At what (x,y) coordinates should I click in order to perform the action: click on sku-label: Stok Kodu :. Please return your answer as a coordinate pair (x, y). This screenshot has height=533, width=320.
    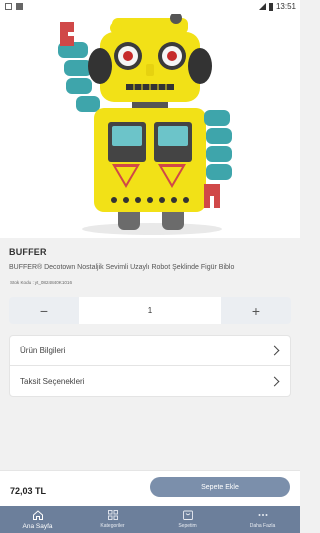
    Looking at the image, I should click on (22, 282).